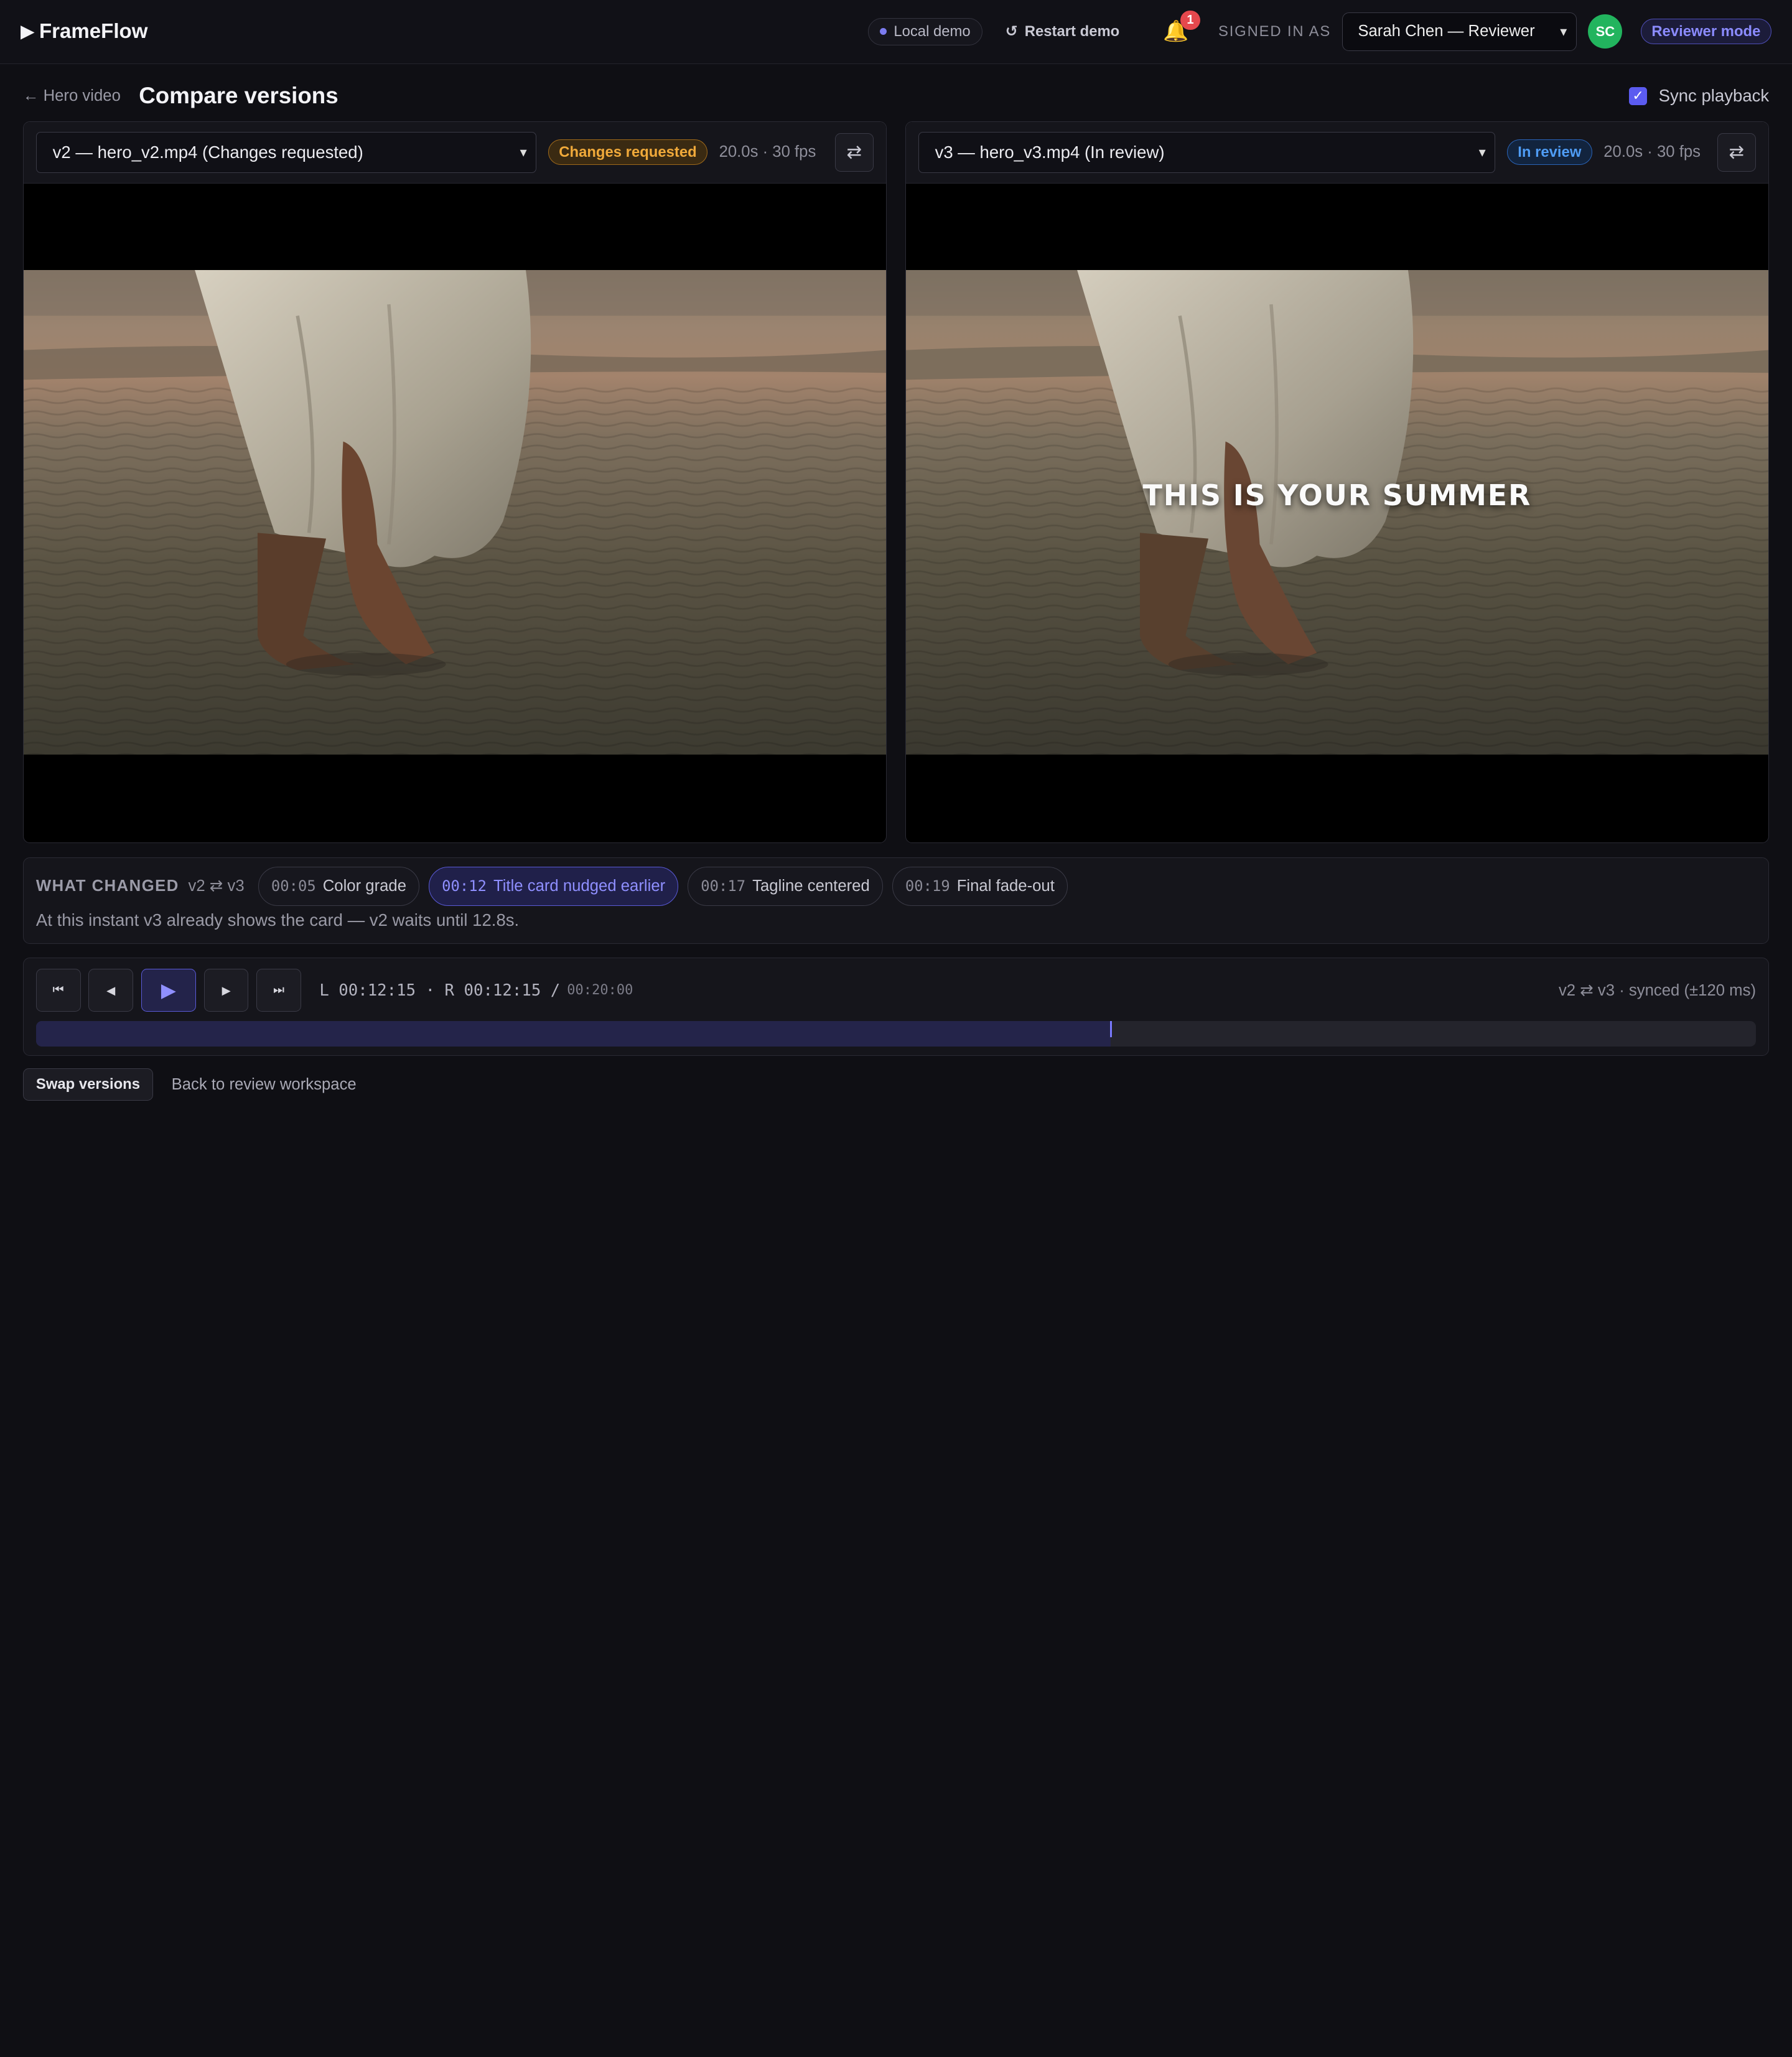  What do you see at coordinates (1606, 31) in the screenshot?
I see `avatar: SC` at bounding box center [1606, 31].